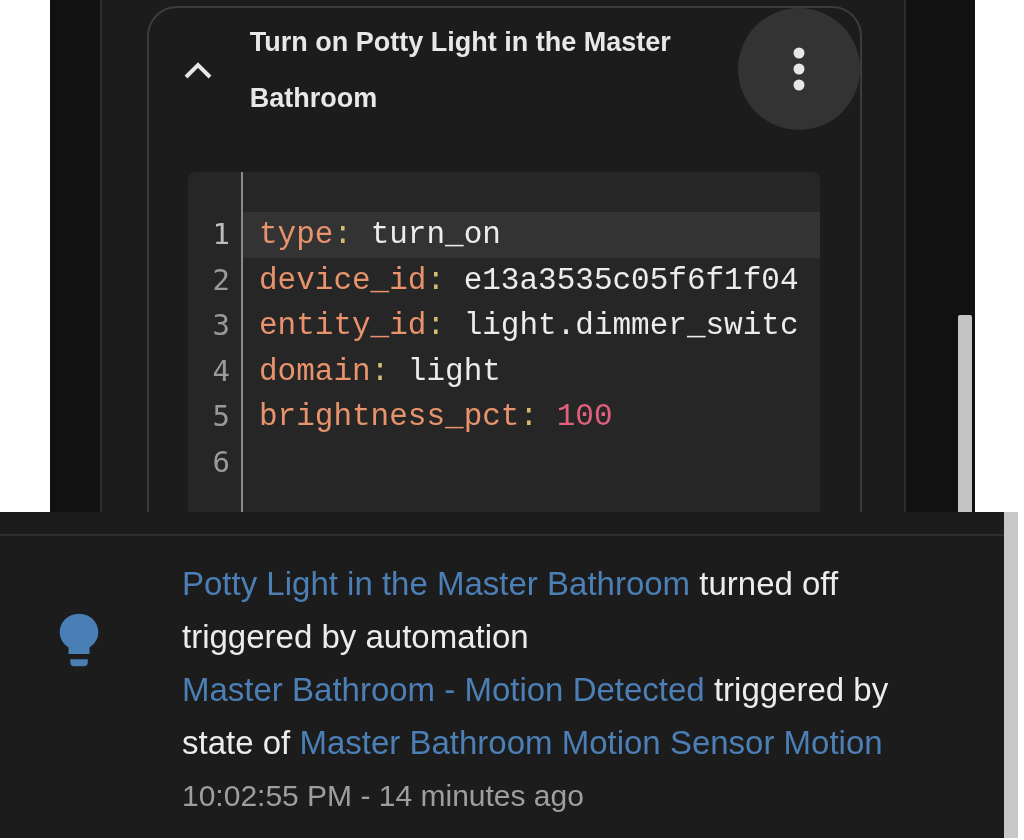 The image size is (1024, 840). What do you see at coordinates (221, 234) in the screenshot?
I see `line-number: 1` at bounding box center [221, 234].